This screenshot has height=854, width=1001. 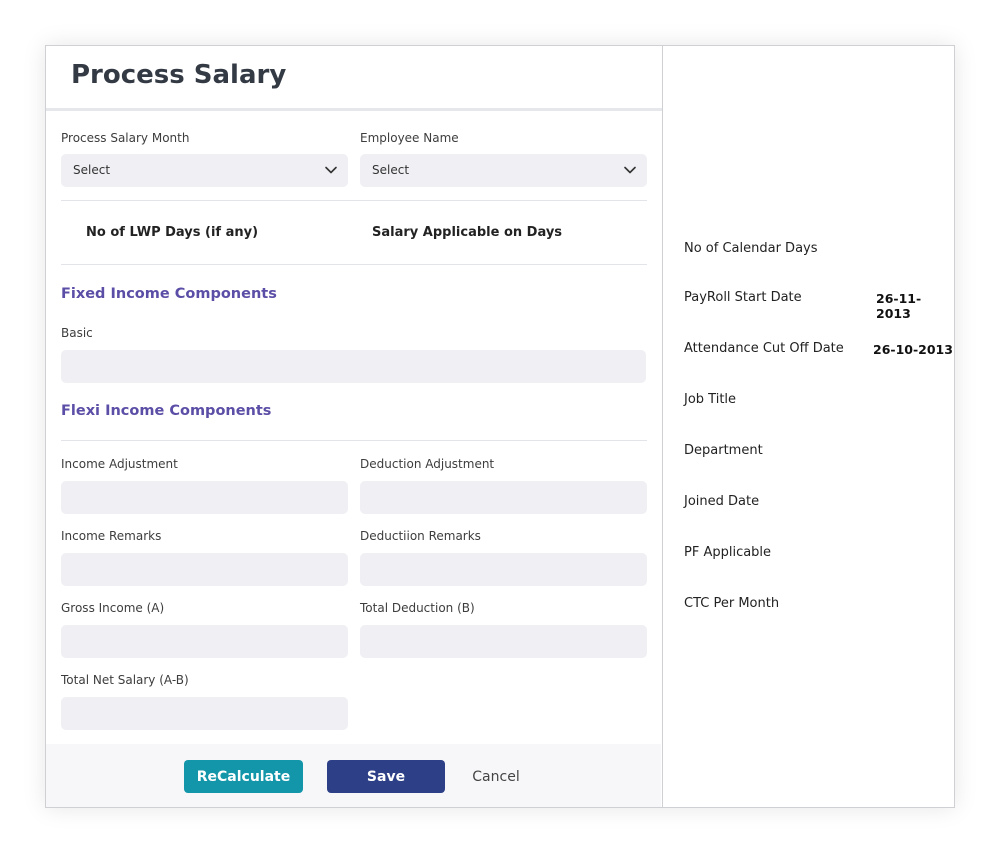 I want to click on page-title: Process Salary, so click(x=179, y=75).